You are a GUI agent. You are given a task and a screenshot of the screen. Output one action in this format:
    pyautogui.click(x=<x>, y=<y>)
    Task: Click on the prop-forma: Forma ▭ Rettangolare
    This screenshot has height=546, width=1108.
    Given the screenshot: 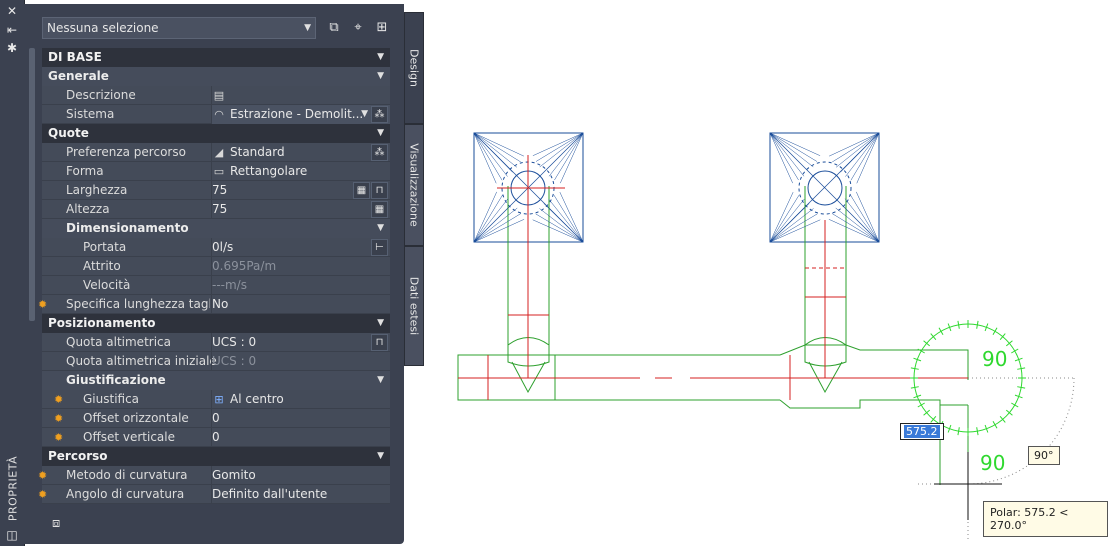 What is the action you would take?
    pyautogui.click(x=216, y=171)
    